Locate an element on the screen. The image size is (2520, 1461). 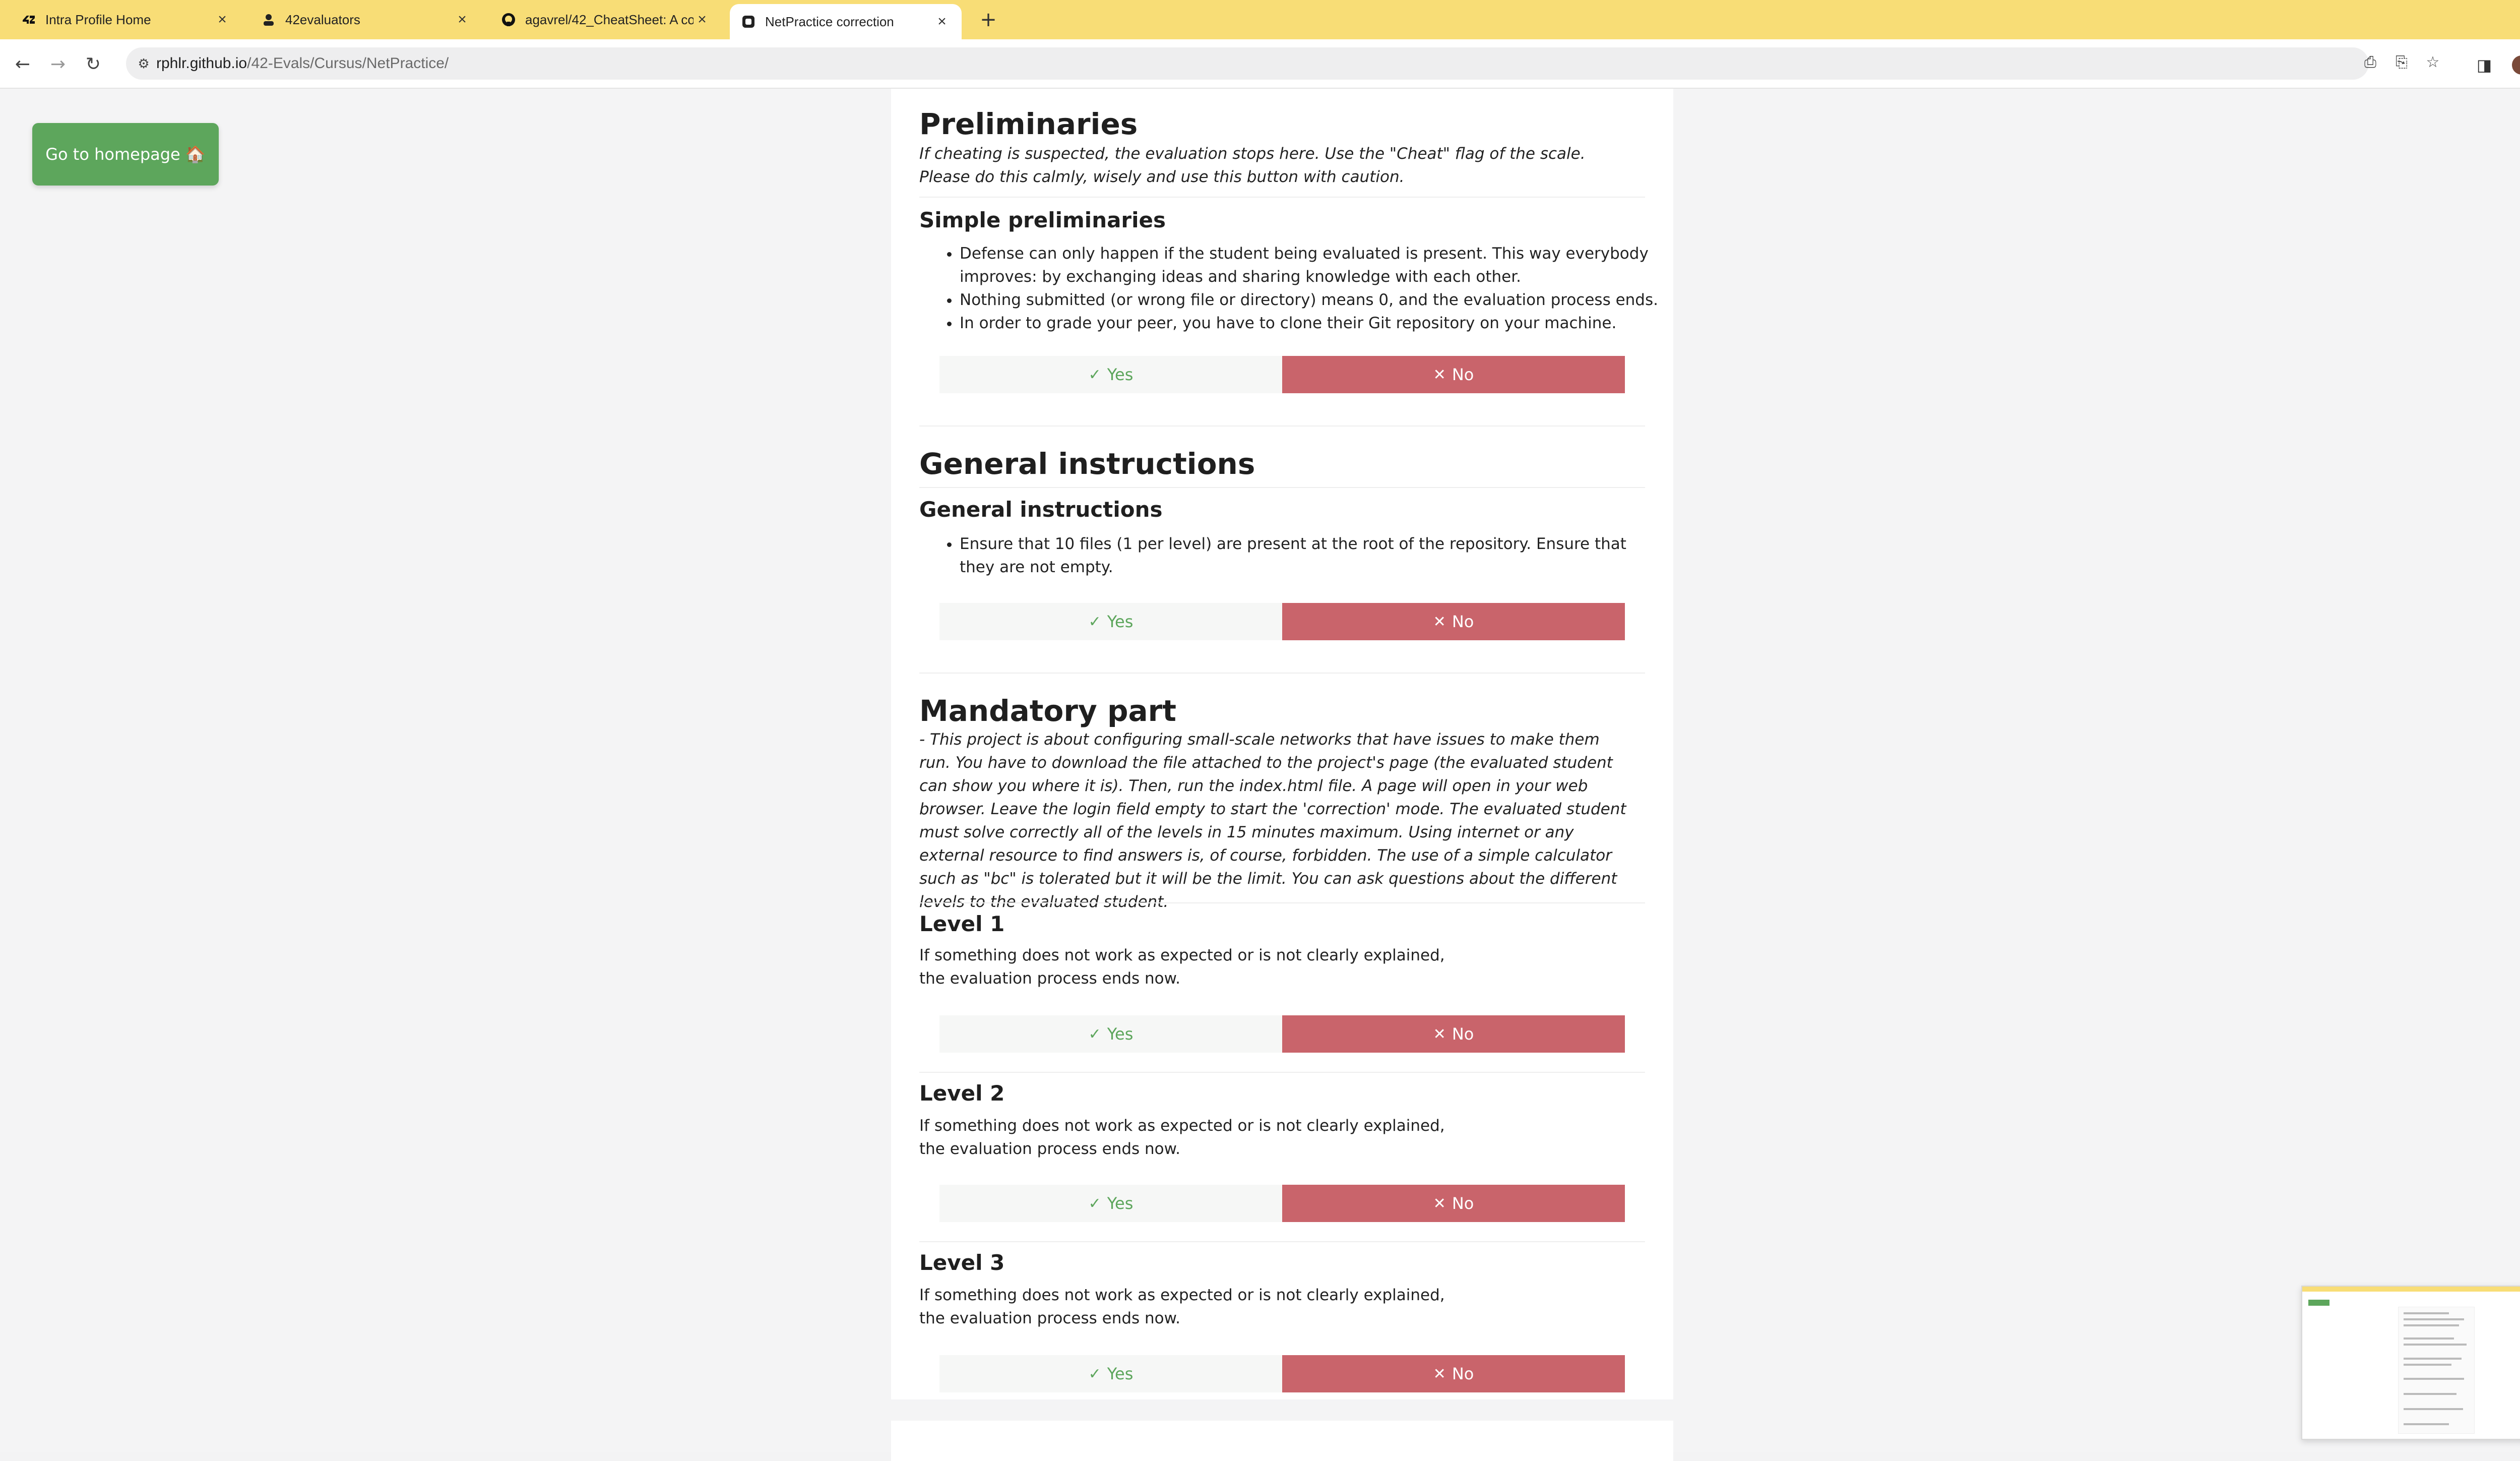
section-title-preliminaries: Preliminaries is located at coordinates (1028, 124).